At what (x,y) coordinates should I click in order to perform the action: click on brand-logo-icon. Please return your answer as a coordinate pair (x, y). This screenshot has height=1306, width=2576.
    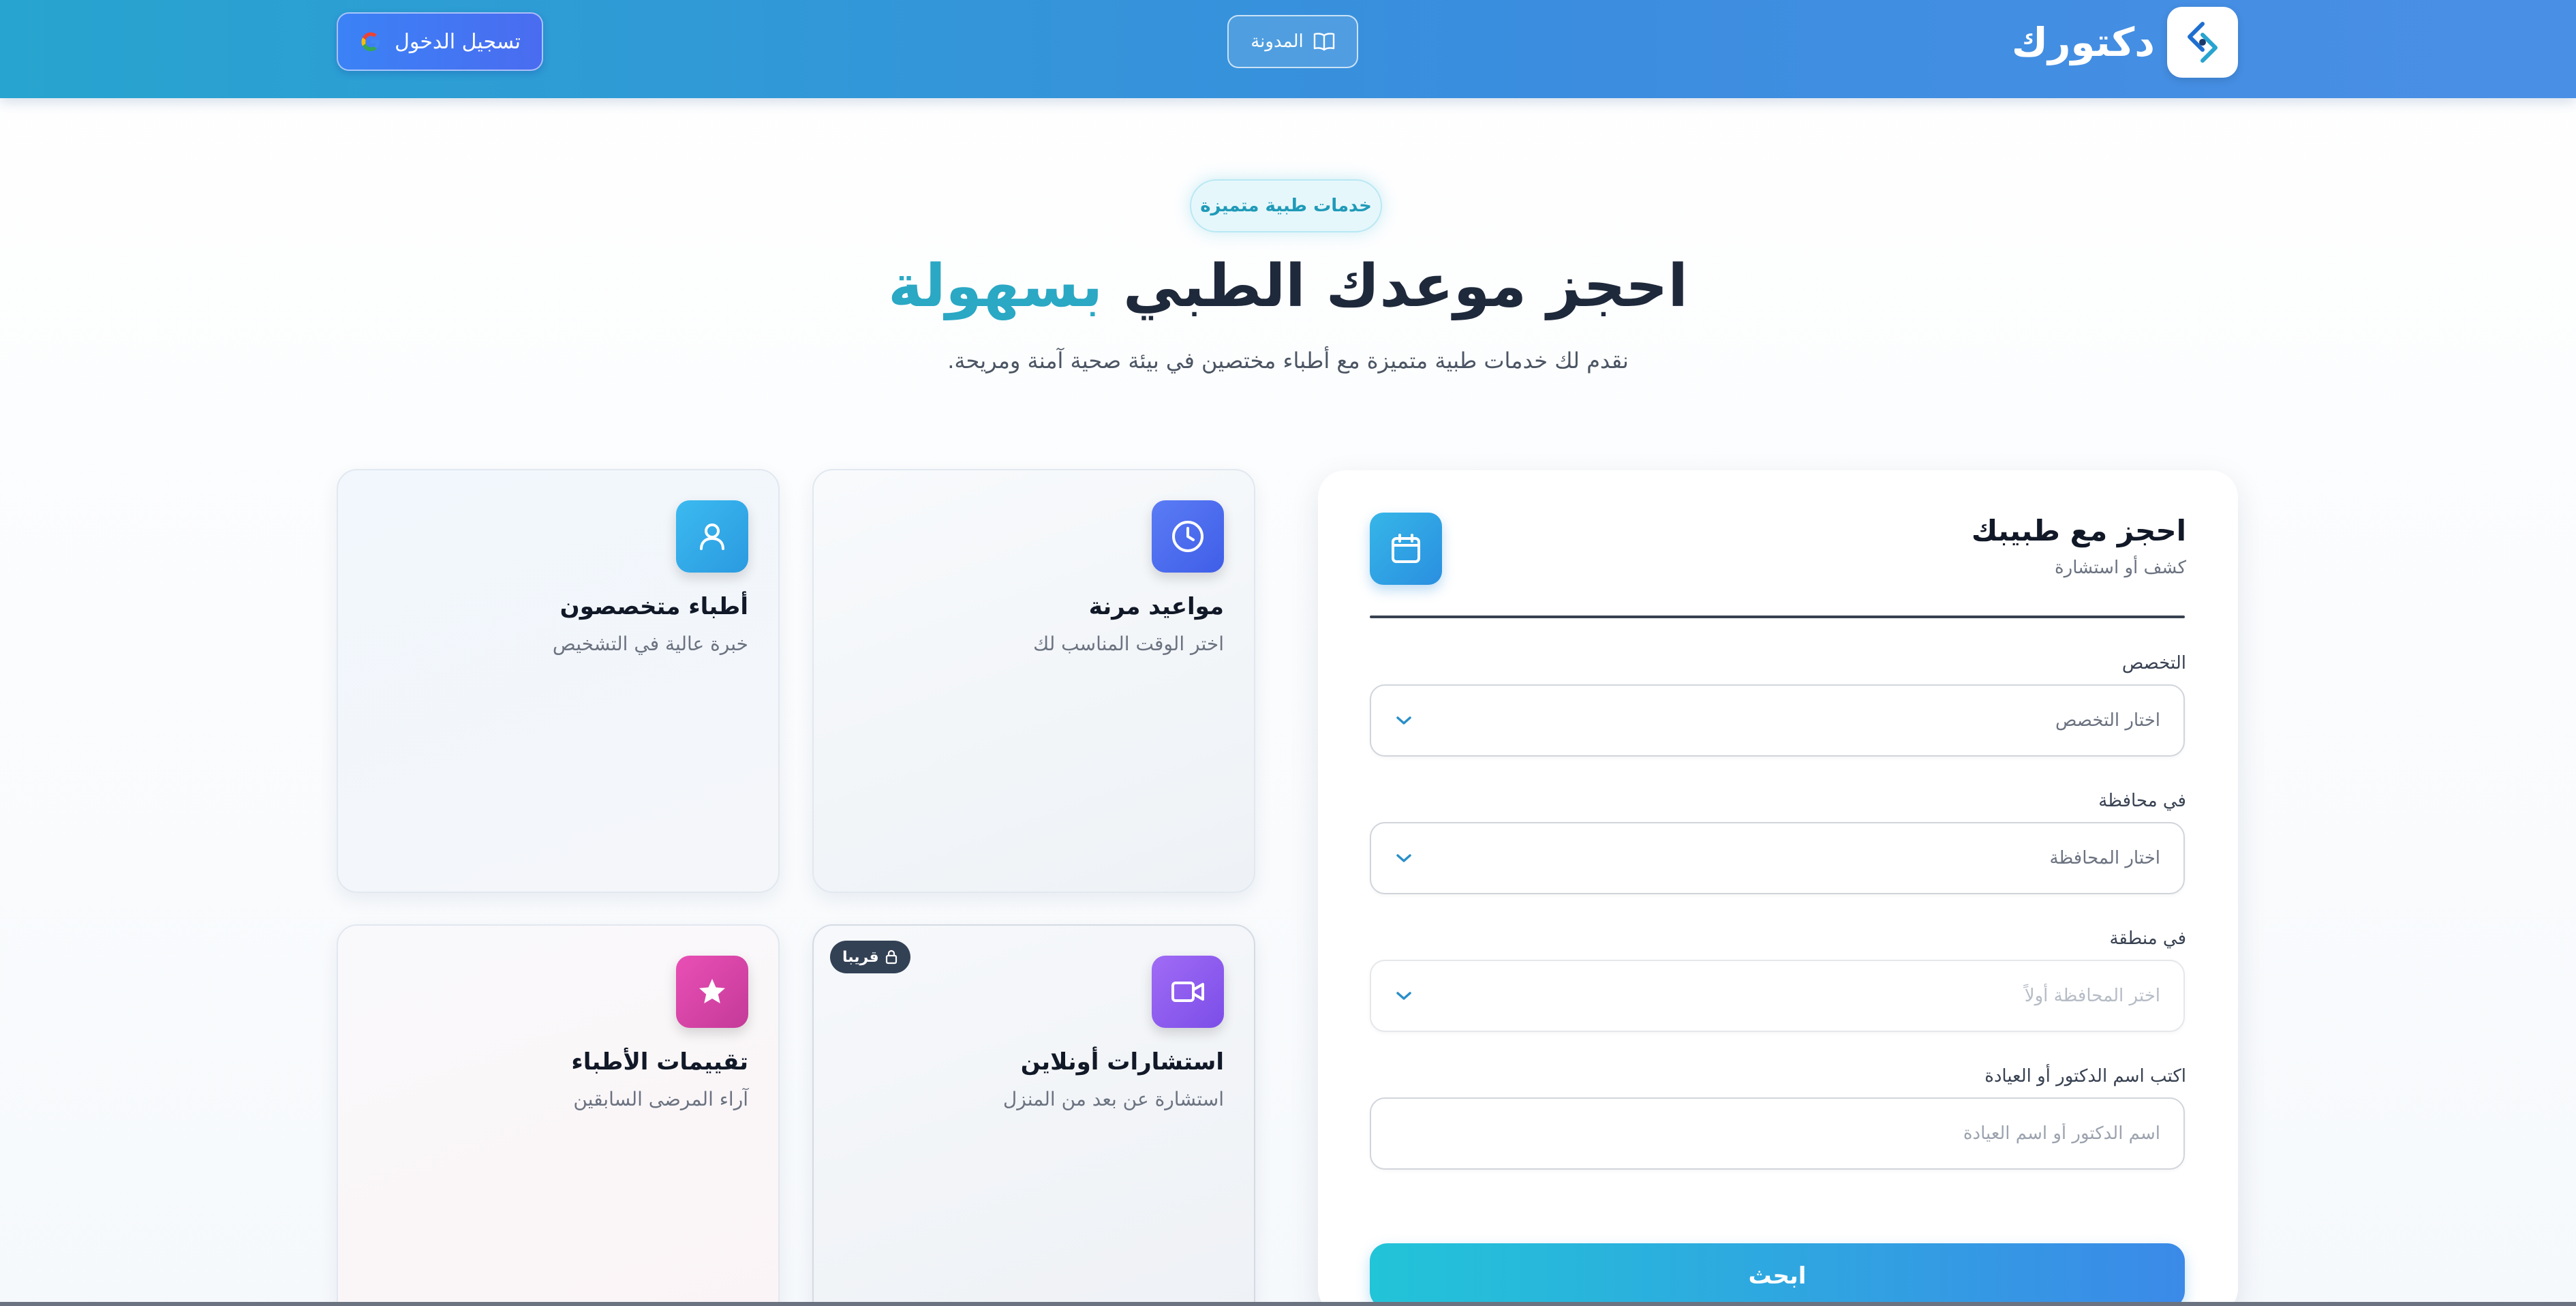
    Looking at the image, I should click on (2202, 42).